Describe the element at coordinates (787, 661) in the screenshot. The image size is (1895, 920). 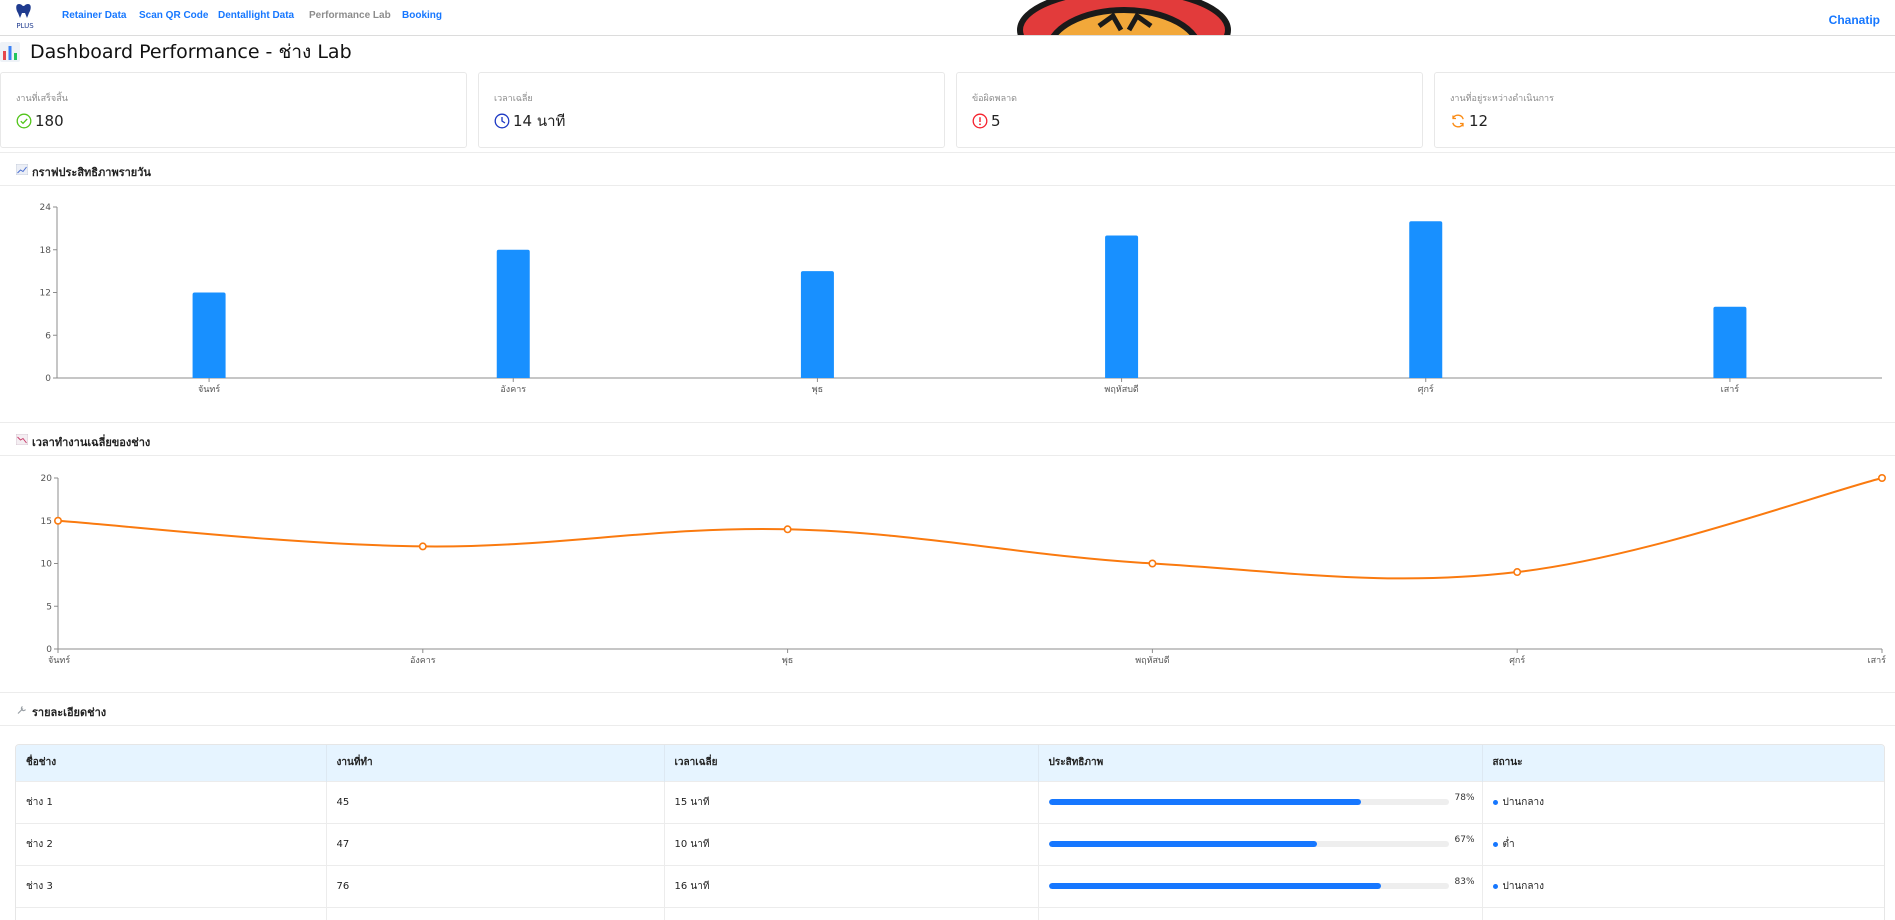
I see `x-tick-label: พุธ` at that location.